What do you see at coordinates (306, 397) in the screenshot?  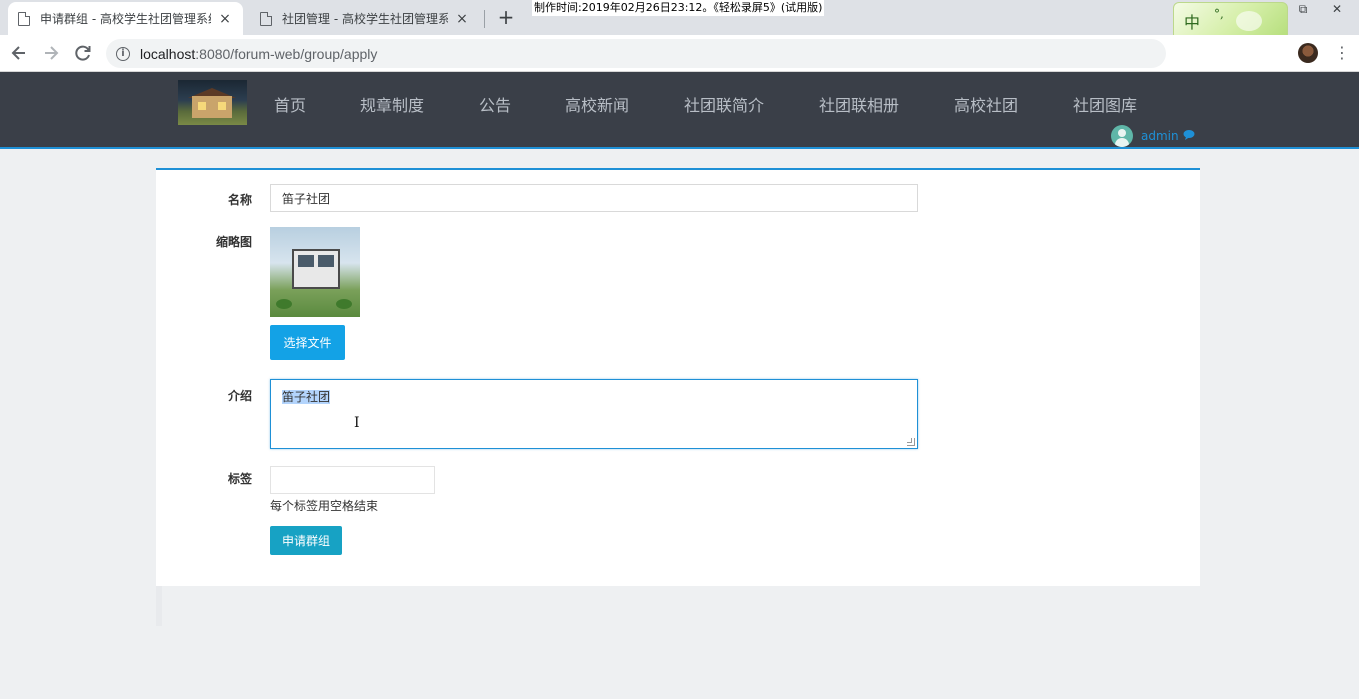 I see `intro-text: 笛子社团` at bounding box center [306, 397].